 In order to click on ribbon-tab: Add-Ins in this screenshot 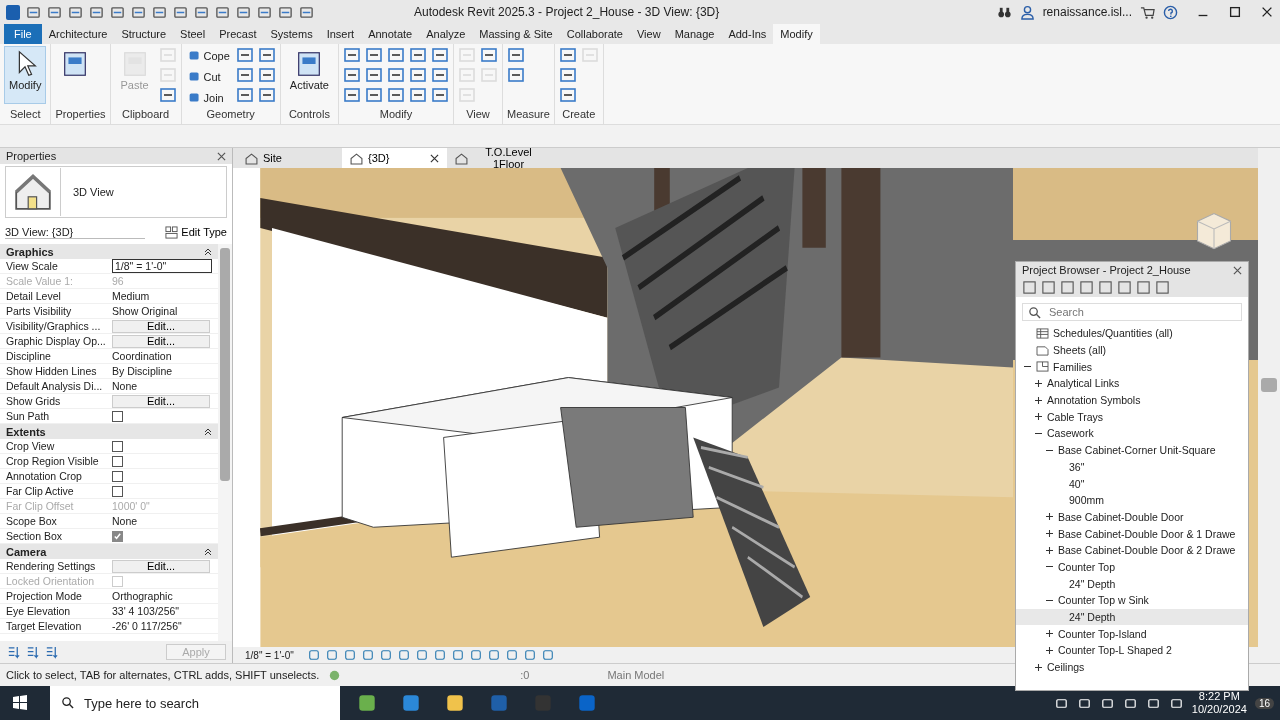, I will do `click(747, 34)`.